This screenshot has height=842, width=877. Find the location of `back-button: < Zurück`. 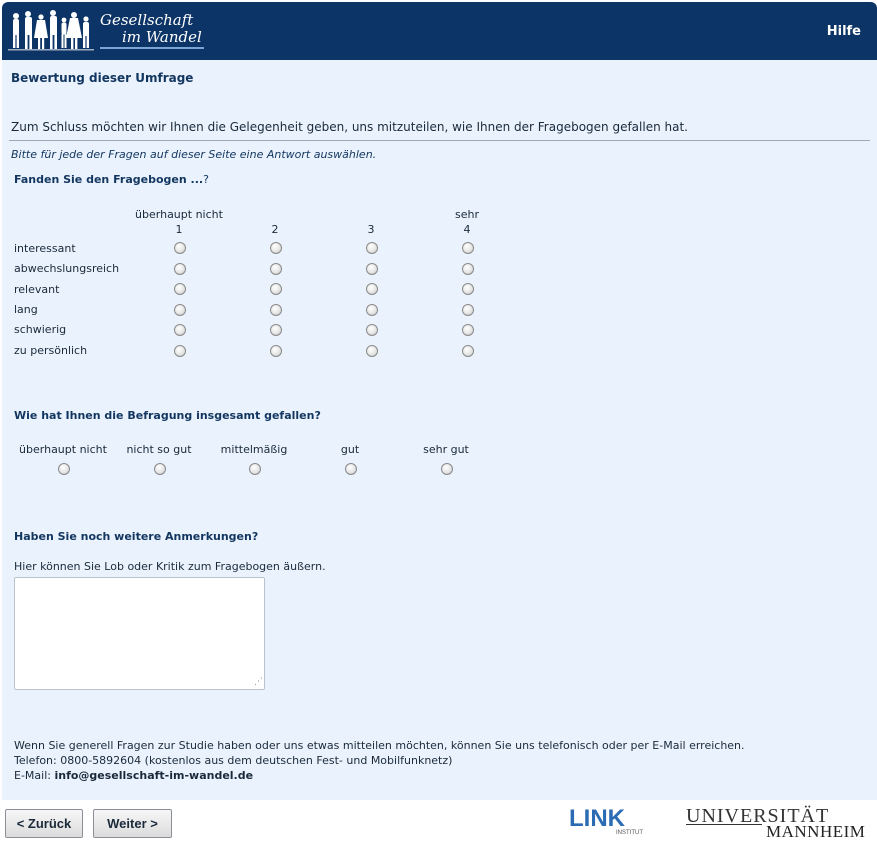

back-button: < Zurück is located at coordinates (44, 823).